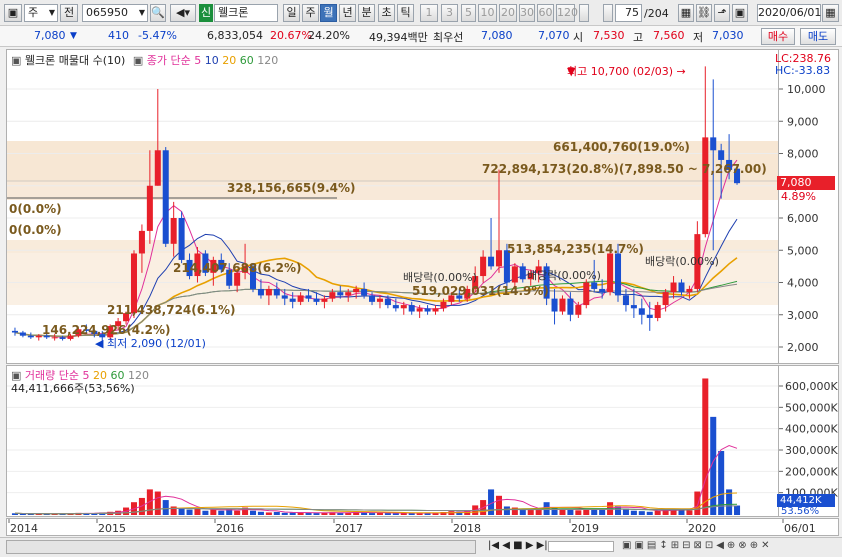 This screenshot has width=842, height=557. I want to click on ask-price: 7,080, so click(497, 35).